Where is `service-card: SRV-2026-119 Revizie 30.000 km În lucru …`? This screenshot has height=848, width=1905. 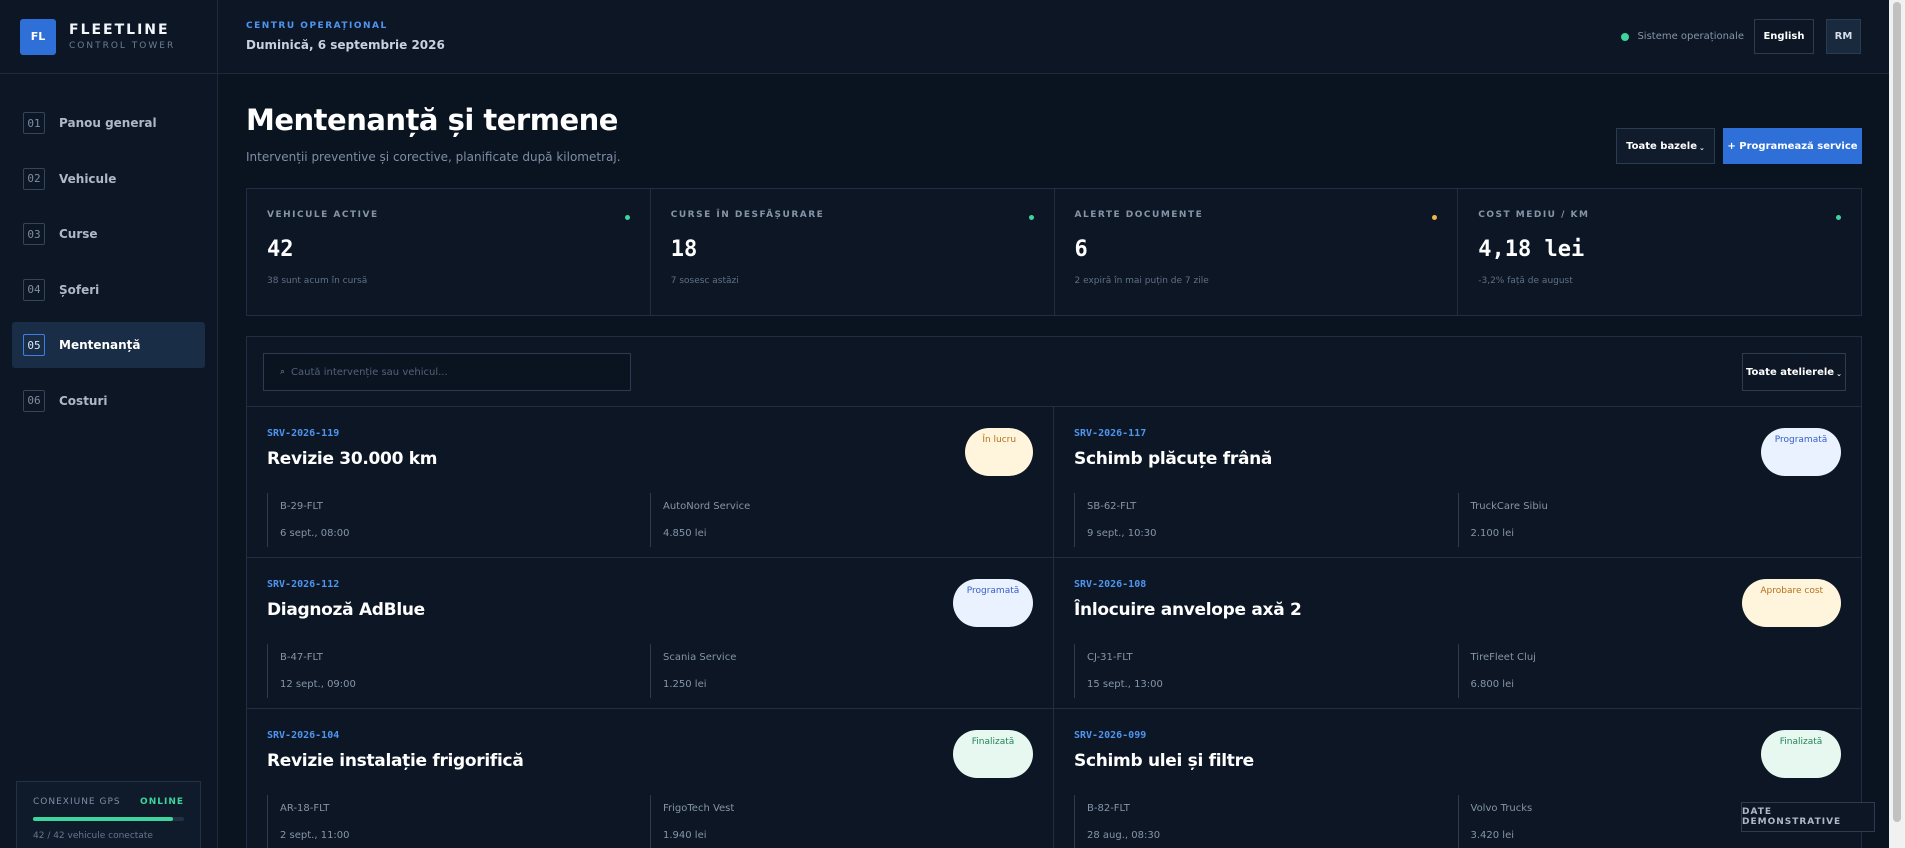
service-card: SRV-2026-119 Revizie 30.000 km În lucru … is located at coordinates (650, 482).